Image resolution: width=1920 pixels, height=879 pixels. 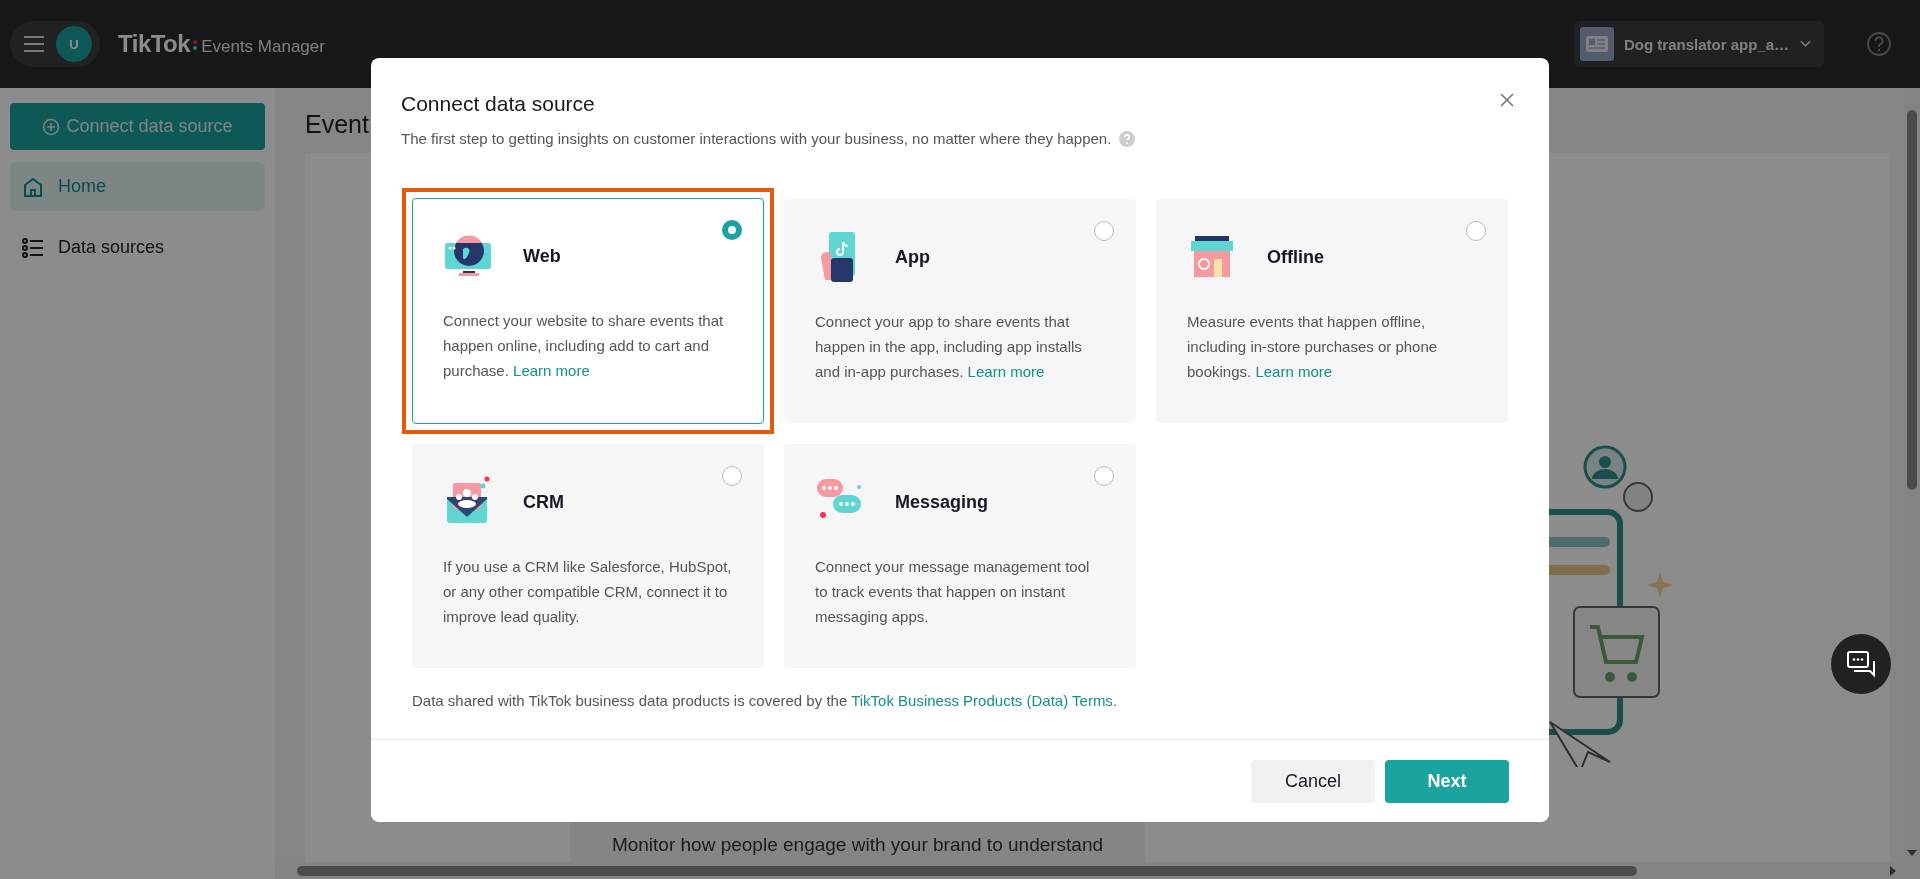 What do you see at coordinates (588, 556) in the screenshot?
I see `source-card: CRM If you use a CRM like Salesforce, HubSpot, or any other compatible CRM, connect it to improve lead quality.` at bounding box center [588, 556].